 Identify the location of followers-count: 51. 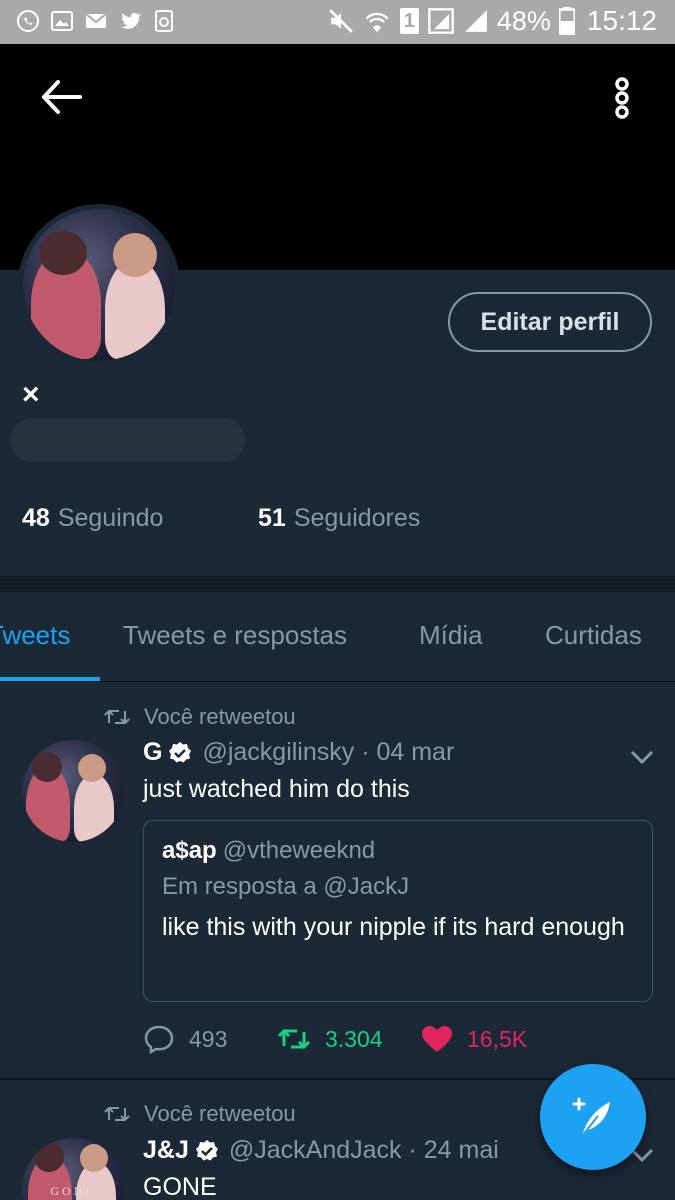
(272, 518).